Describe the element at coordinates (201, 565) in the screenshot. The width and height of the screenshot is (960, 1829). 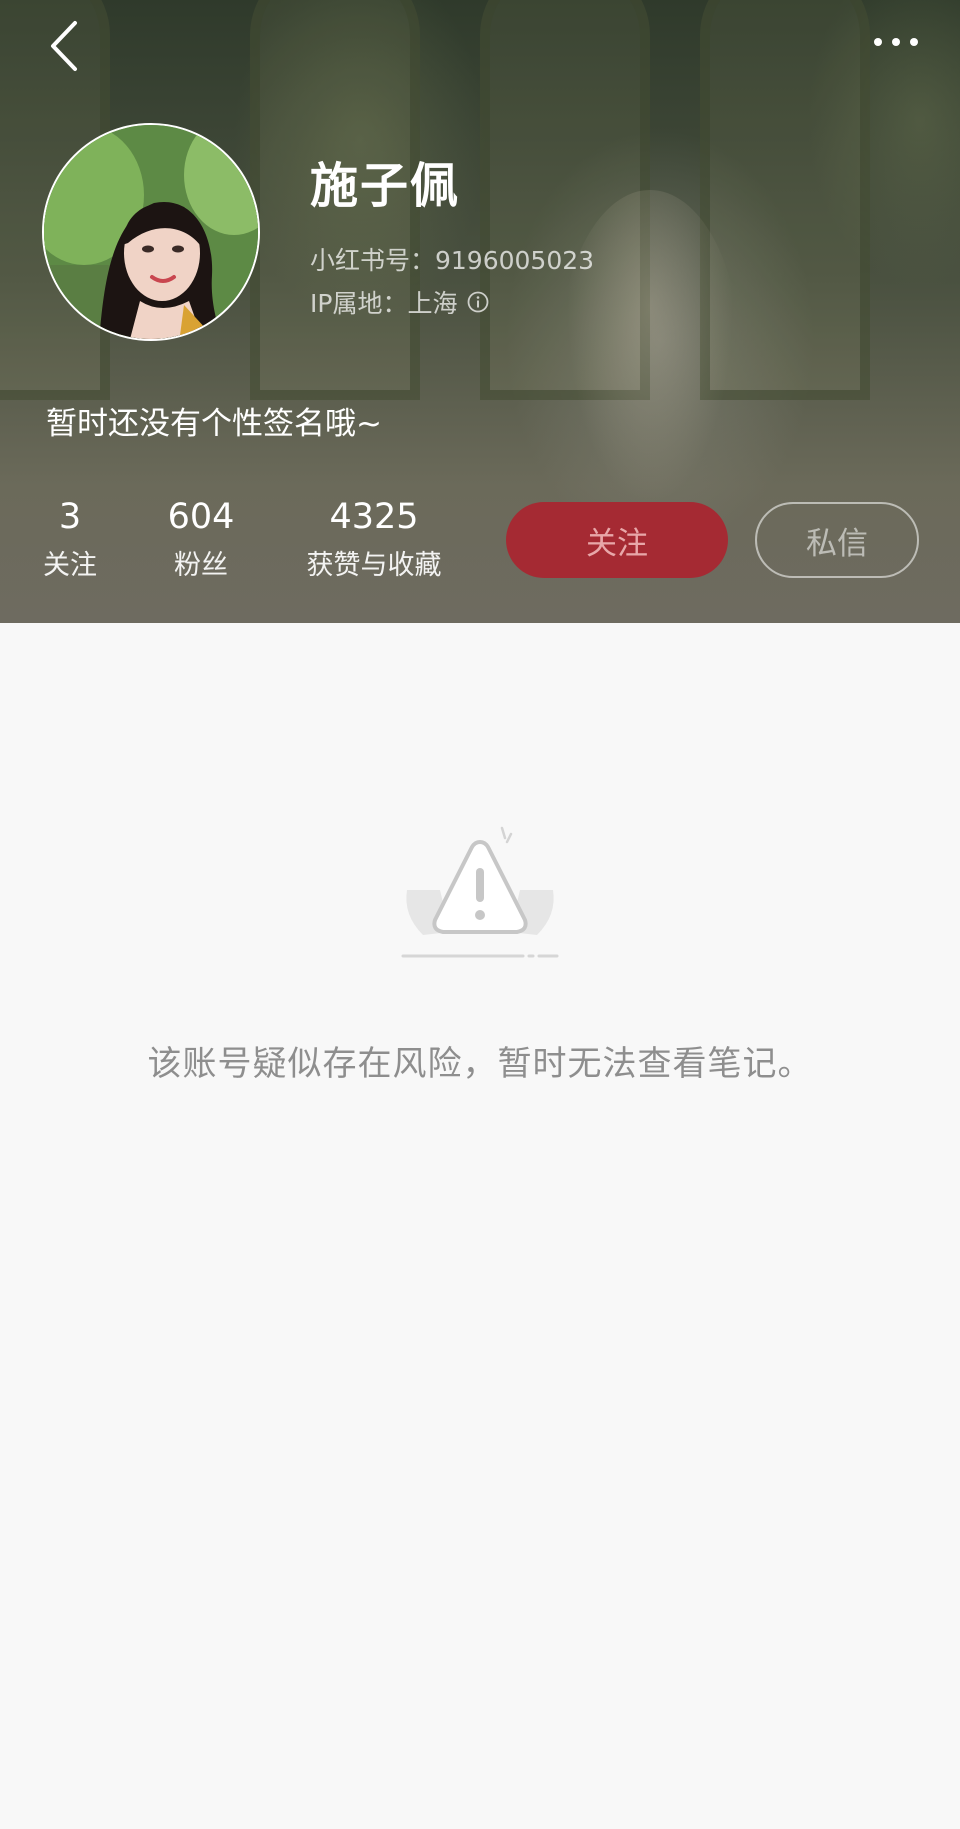
I see `stat-followers-label: 粉丝` at that location.